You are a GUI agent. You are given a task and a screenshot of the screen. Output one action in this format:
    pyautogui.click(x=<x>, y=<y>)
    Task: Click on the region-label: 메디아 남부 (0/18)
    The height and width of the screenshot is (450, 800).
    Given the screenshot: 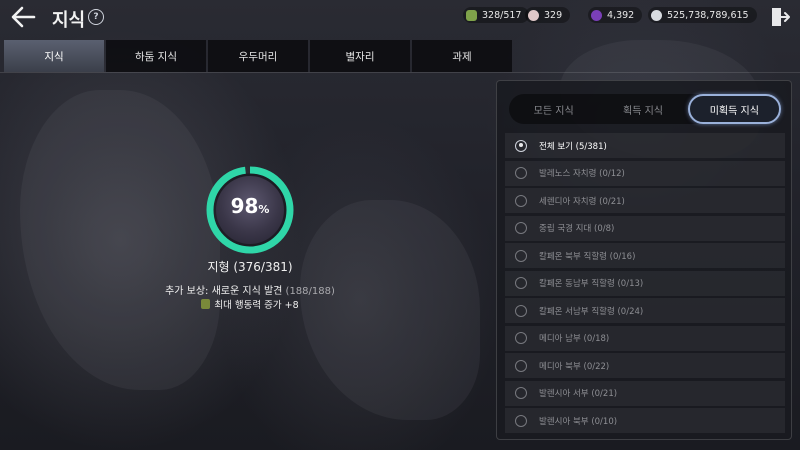 What is the action you would take?
    pyautogui.click(x=574, y=339)
    